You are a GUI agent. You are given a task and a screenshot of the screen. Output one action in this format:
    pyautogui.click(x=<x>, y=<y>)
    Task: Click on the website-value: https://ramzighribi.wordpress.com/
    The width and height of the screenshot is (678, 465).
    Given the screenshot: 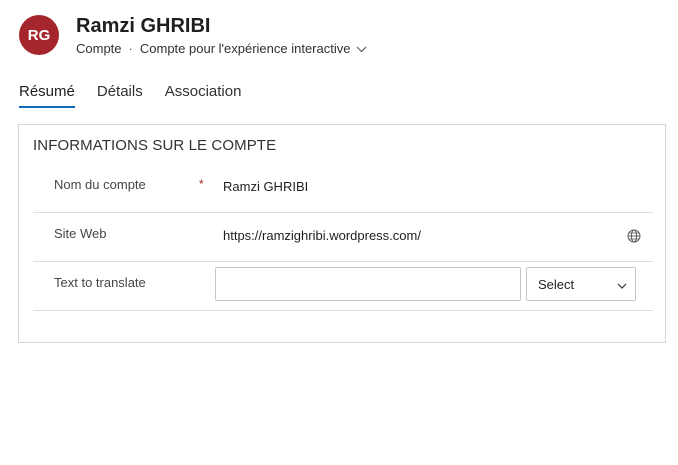 What is the action you would take?
    pyautogui.click(x=322, y=235)
    